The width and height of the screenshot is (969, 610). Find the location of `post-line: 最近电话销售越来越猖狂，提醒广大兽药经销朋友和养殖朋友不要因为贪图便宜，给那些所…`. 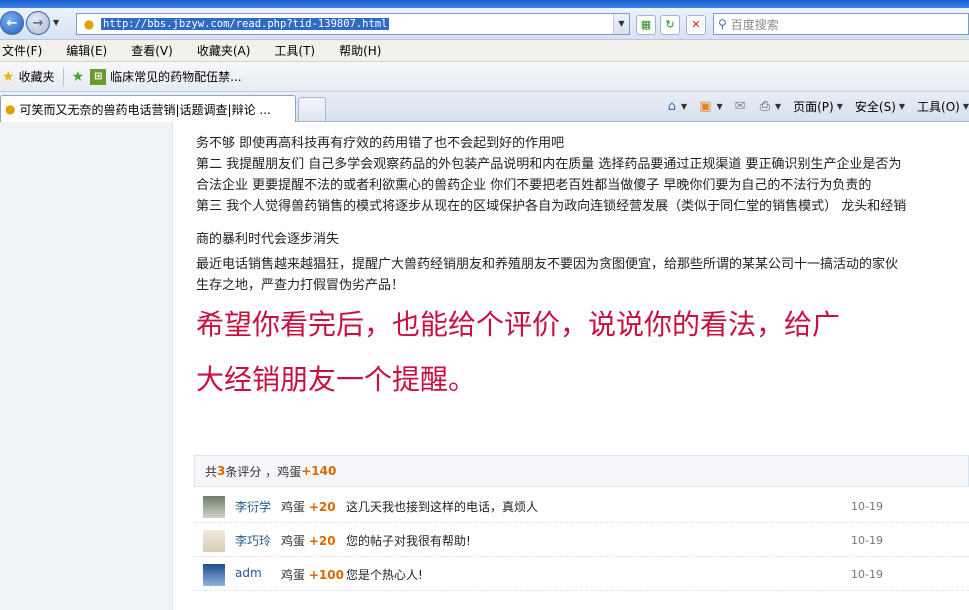

post-line: 最近电话销售越来越猖狂，提醒广大兽药经销朋友和养殖朋友不要因为贪图便宜，给那些所… is located at coordinates (547, 264).